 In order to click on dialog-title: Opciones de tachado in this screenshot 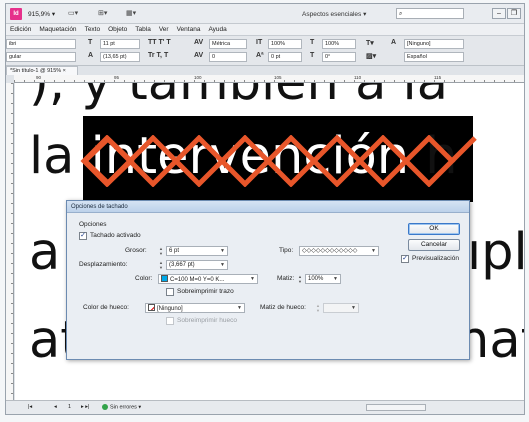, I will do `click(268, 207)`.